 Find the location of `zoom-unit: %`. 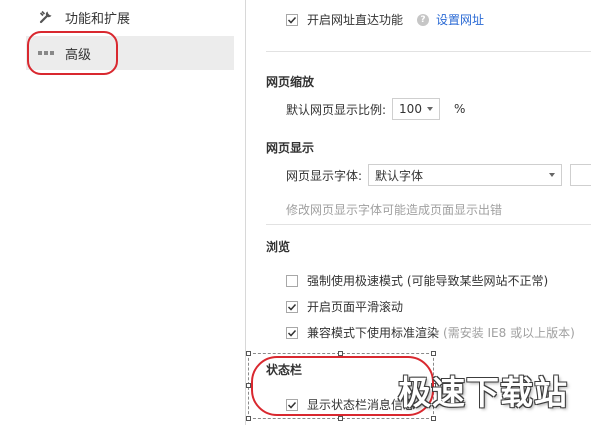

zoom-unit: % is located at coordinates (460, 109).